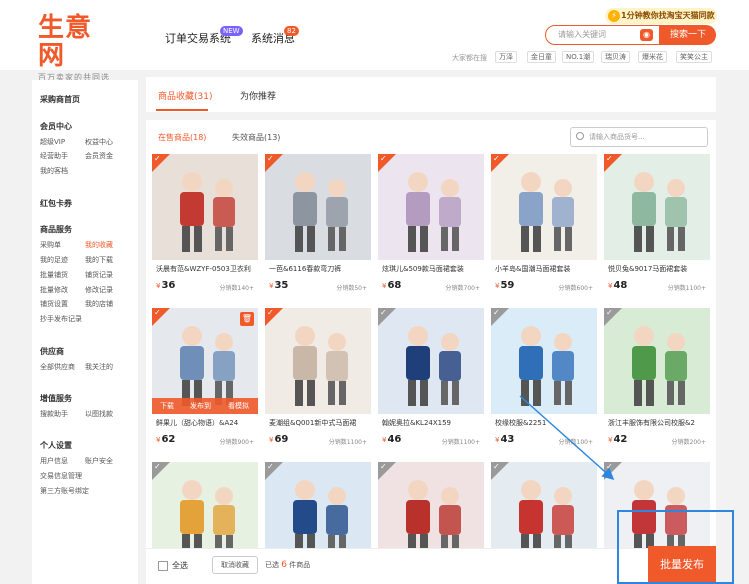  Describe the element at coordinates (168, 285) in the screenshot. I see `price-value: 36` at that location.